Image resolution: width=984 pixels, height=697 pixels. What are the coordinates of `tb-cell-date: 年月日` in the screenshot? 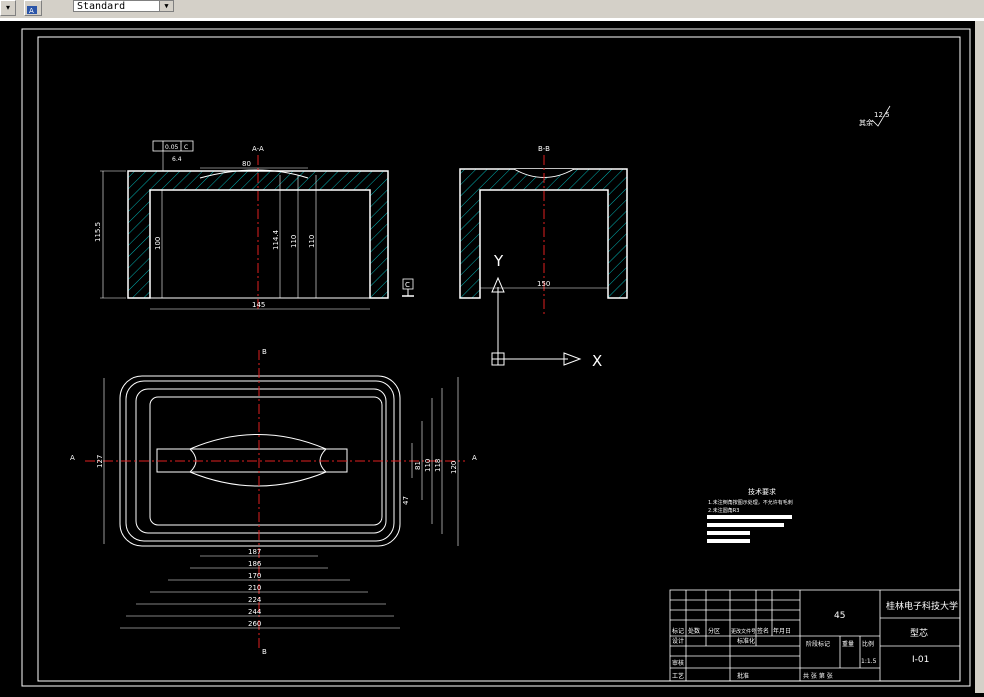 It's located at (782, 631).